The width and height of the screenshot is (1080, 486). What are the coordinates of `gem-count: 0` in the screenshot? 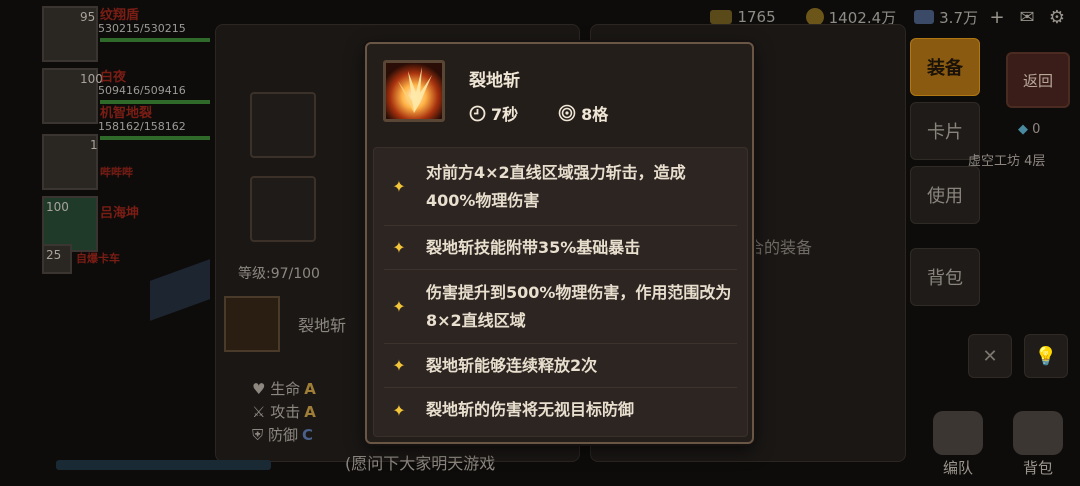 It's located at (1036, 129).